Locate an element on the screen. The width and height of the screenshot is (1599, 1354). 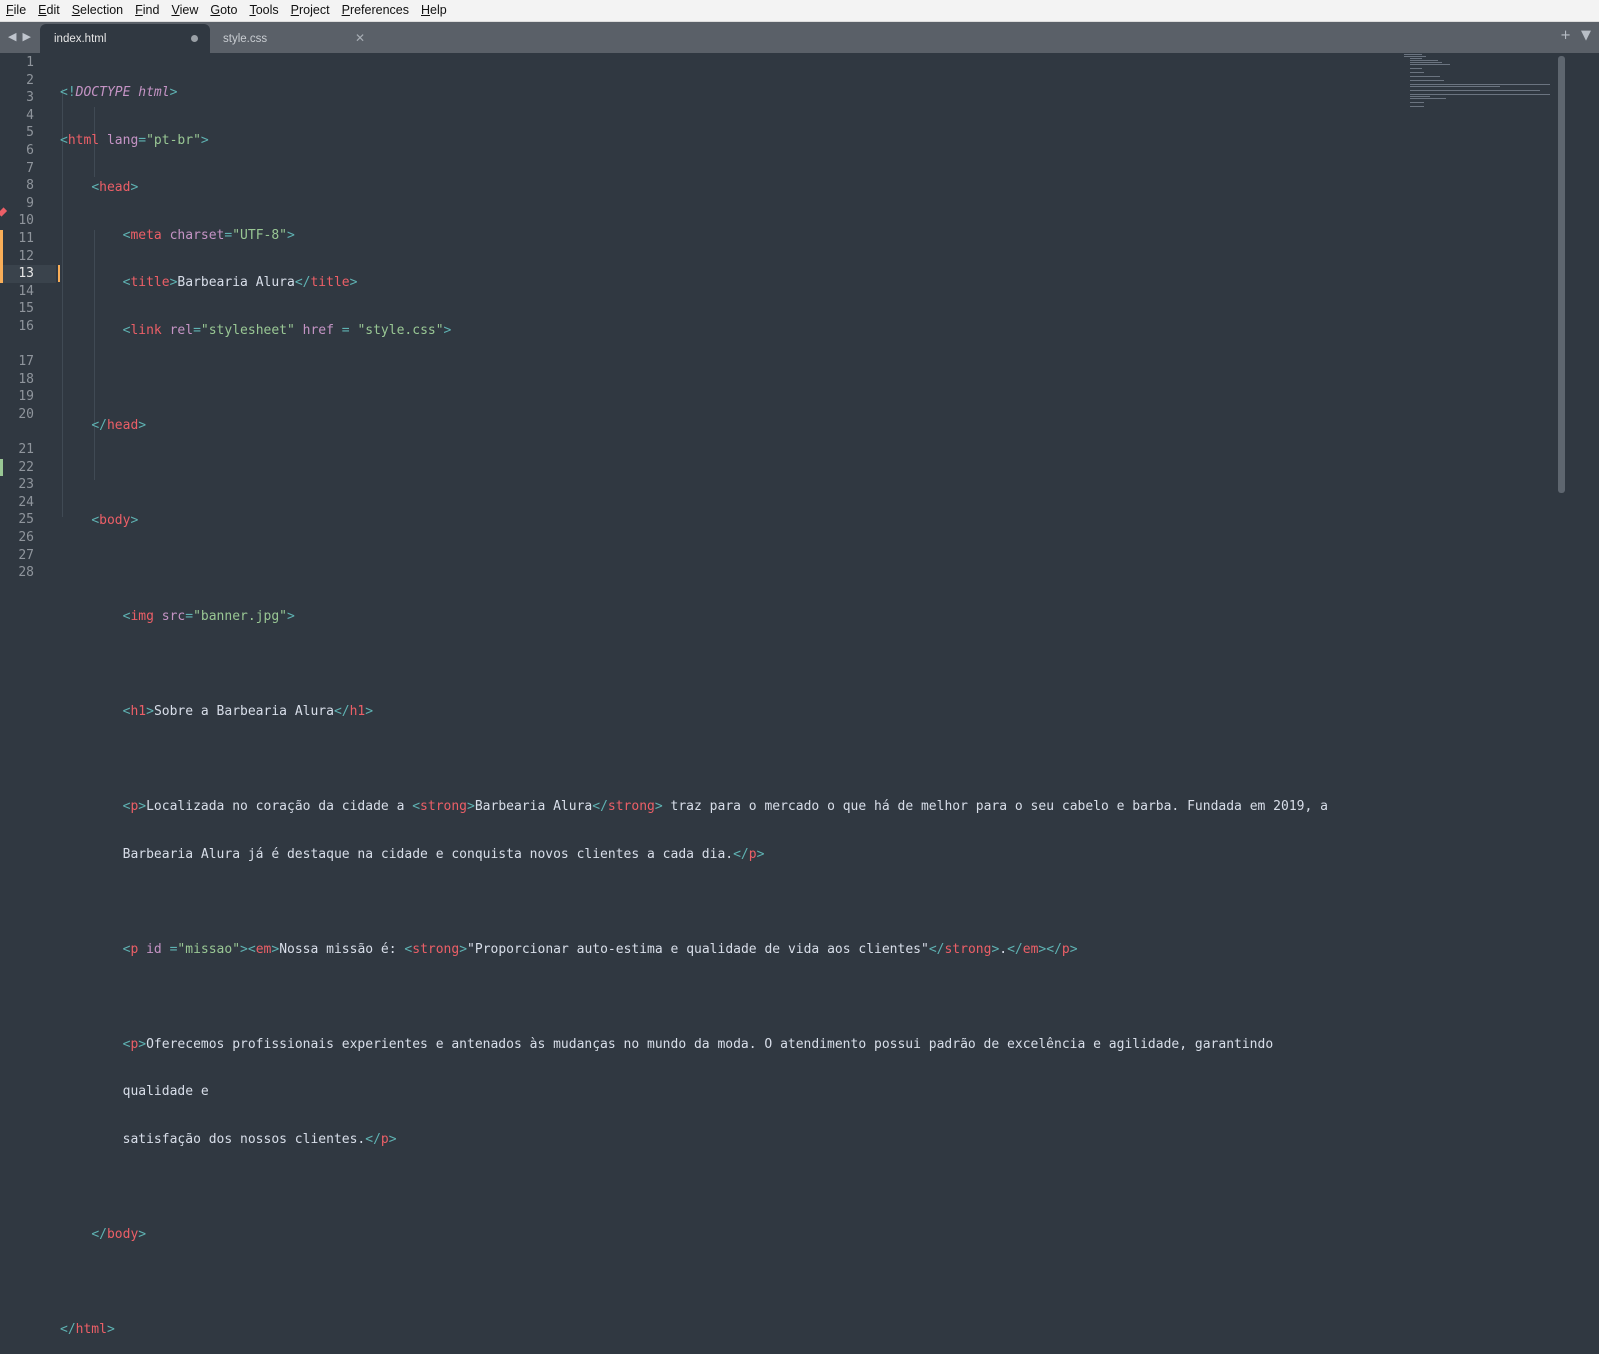
line-number: 11 is located at coordinates (26, 238).